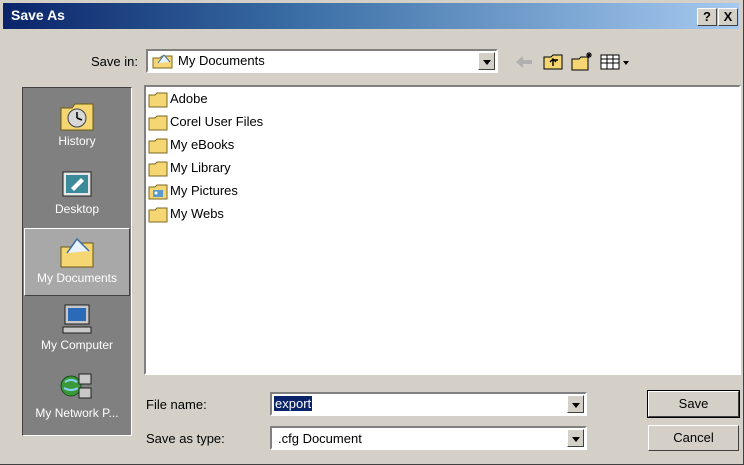  I want to click on list-item: Corel User Files, so click(205, 122).